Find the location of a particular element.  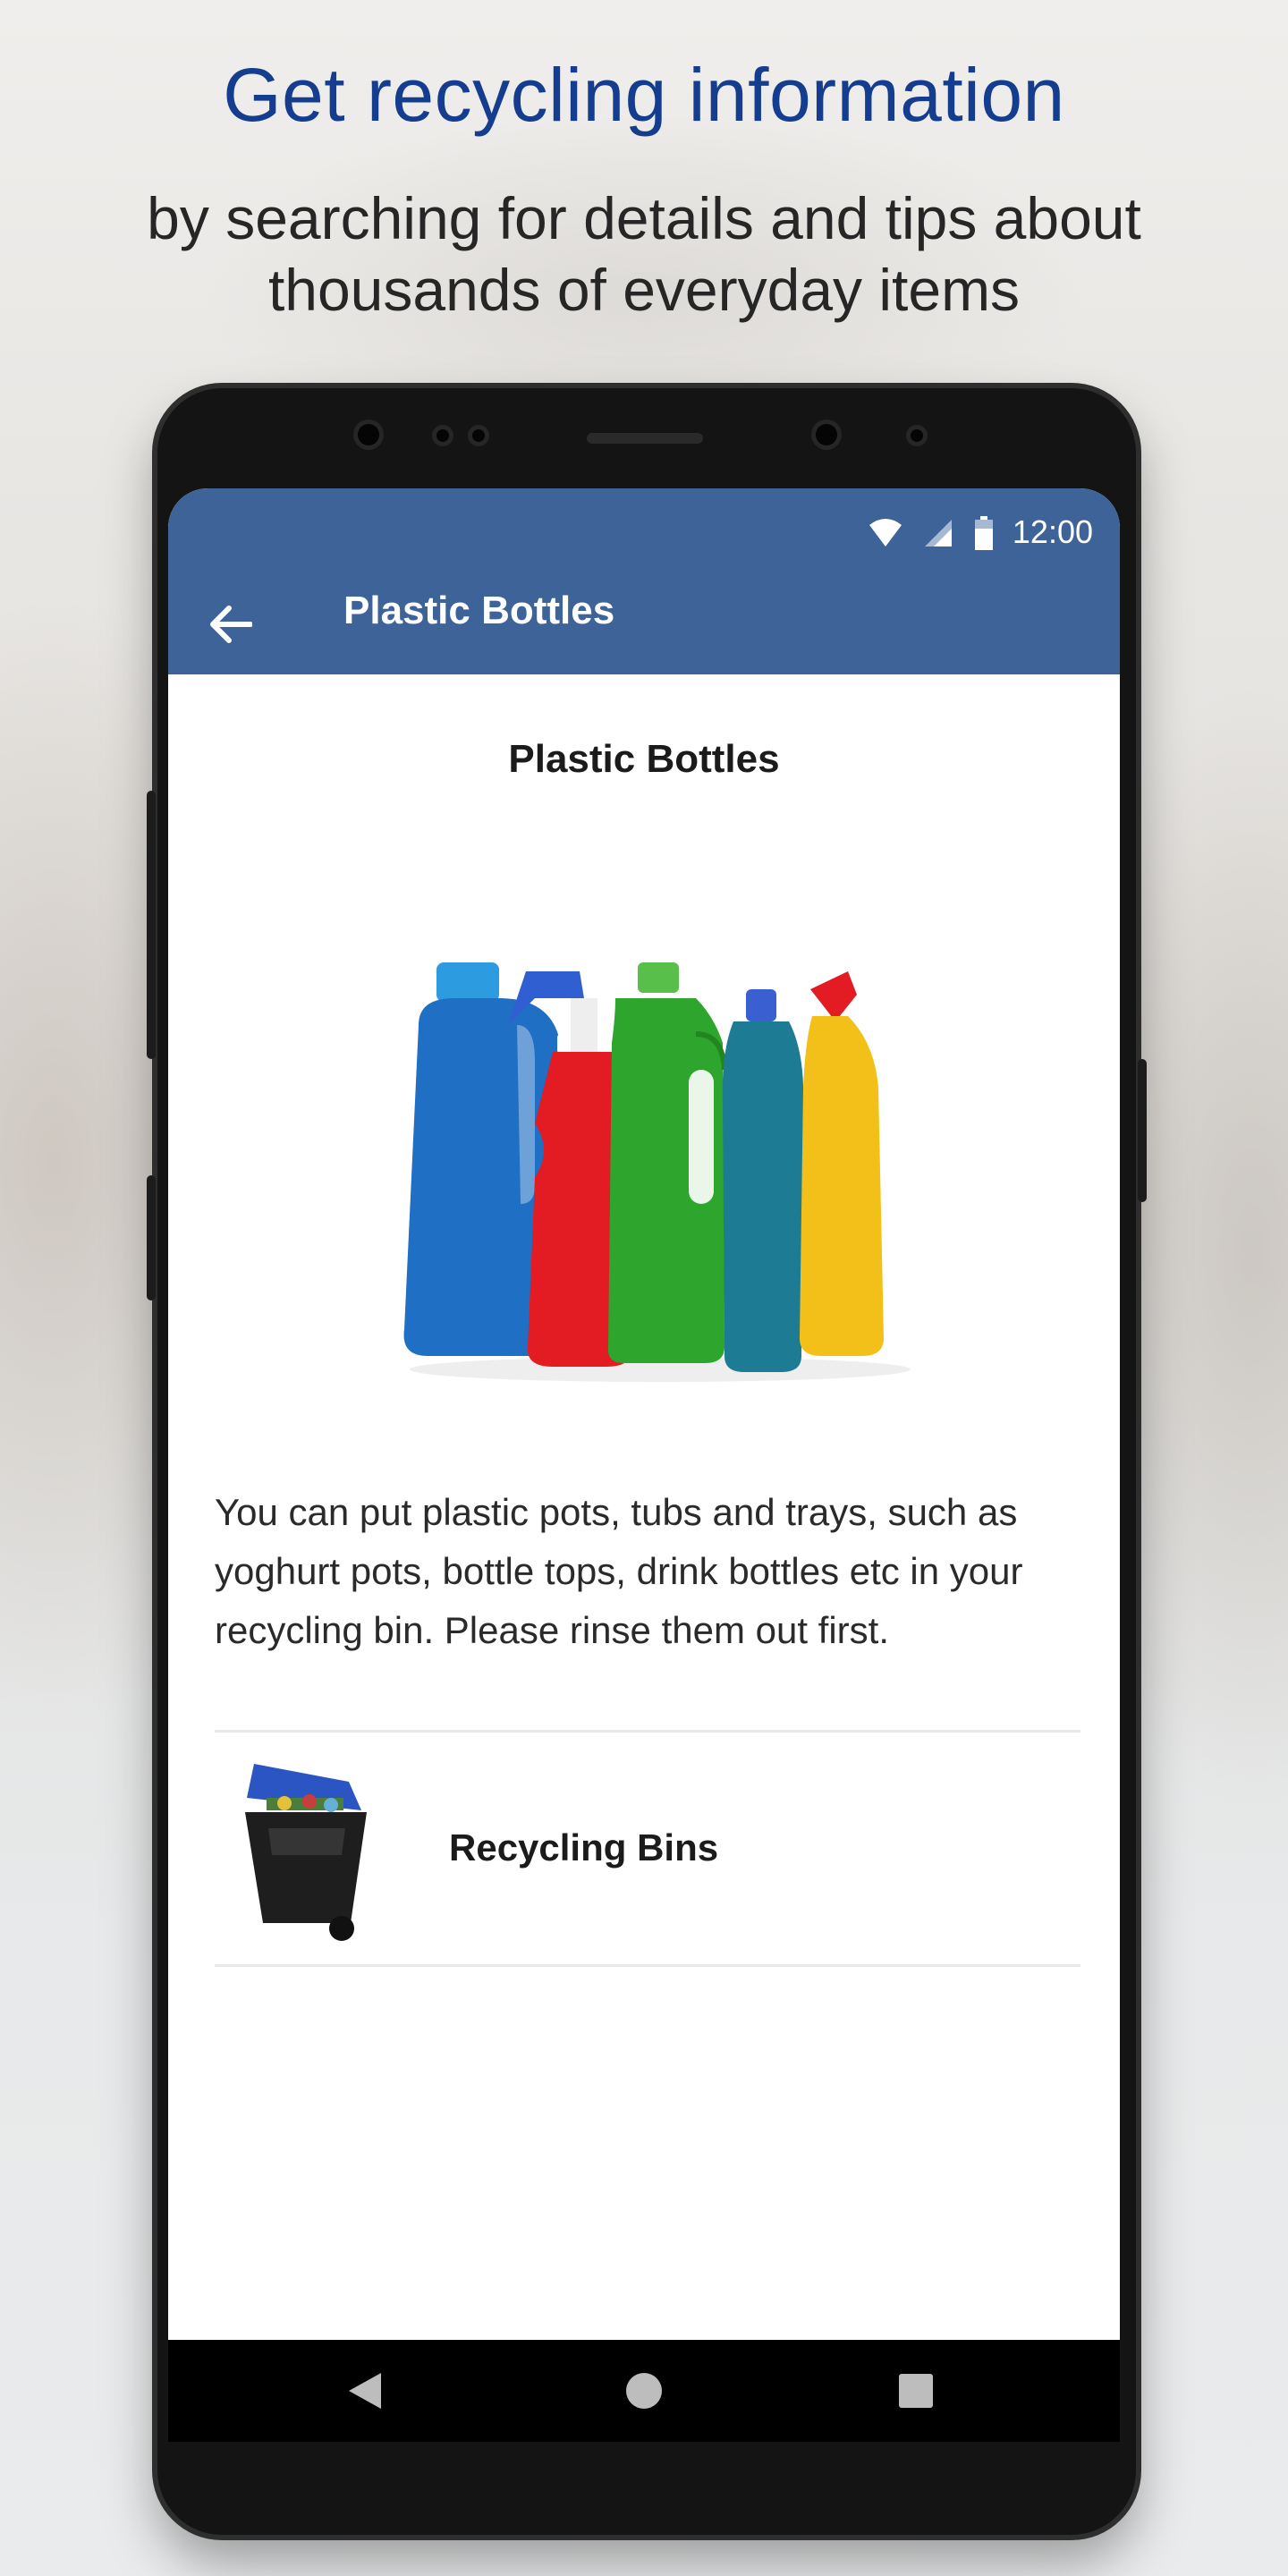

nav-home-button is located at coordinates (644, 2391).